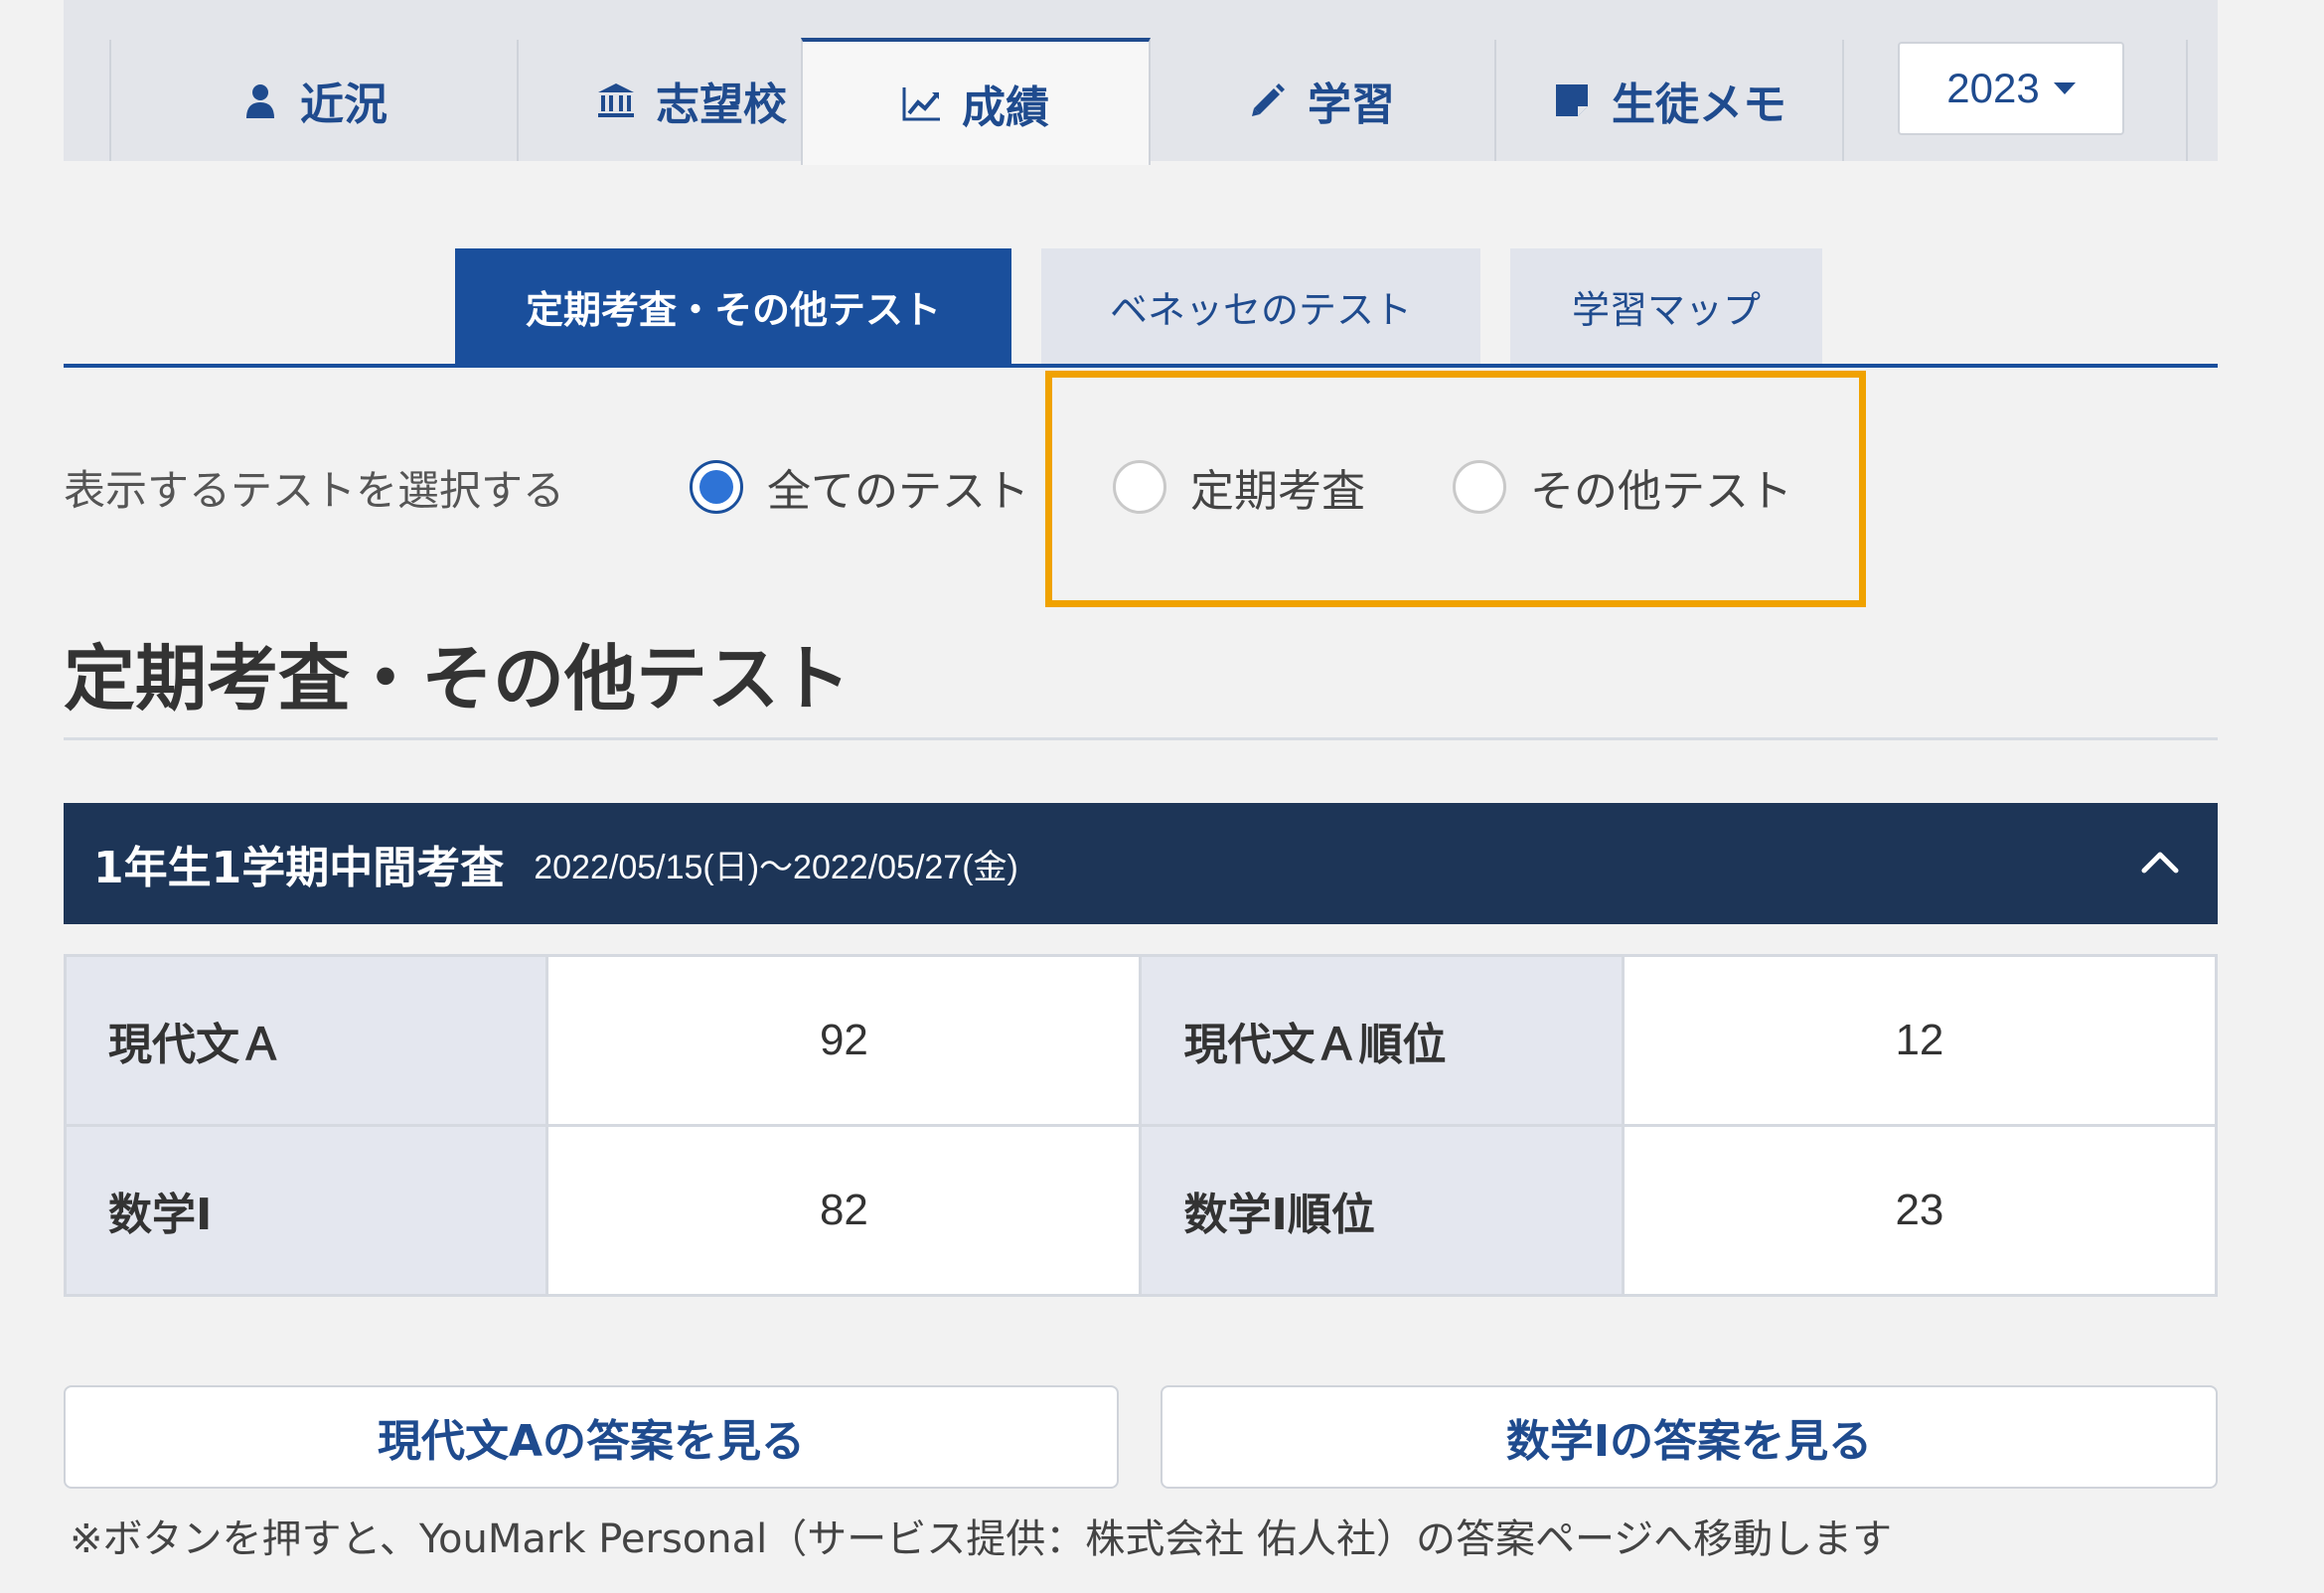 The width and height of the screenshot is (2324, 1593). I want to click on subject-name: 現代文Ａ, so click(306, 1040).